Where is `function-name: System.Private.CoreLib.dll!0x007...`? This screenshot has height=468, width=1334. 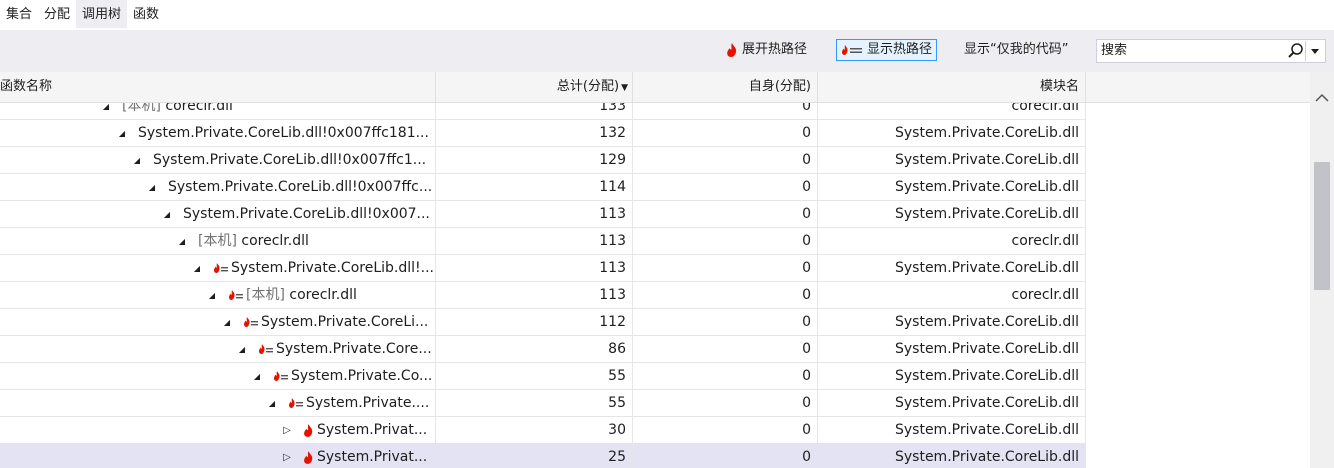
function-name: System.Private.CoreLib.dll!0x007... is located at coordinates (306, 213).